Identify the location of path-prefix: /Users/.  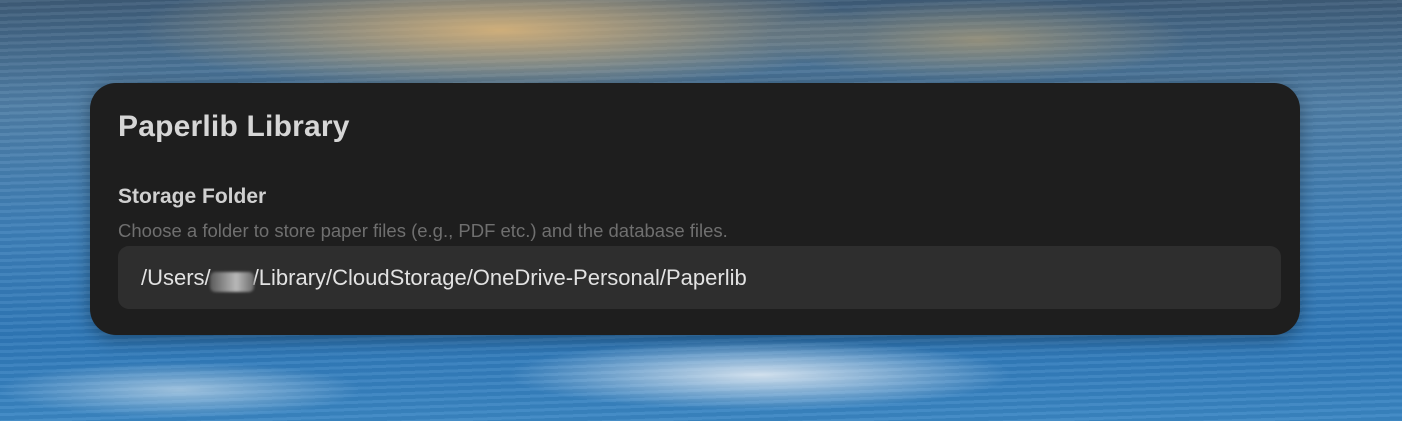
(176, 277).